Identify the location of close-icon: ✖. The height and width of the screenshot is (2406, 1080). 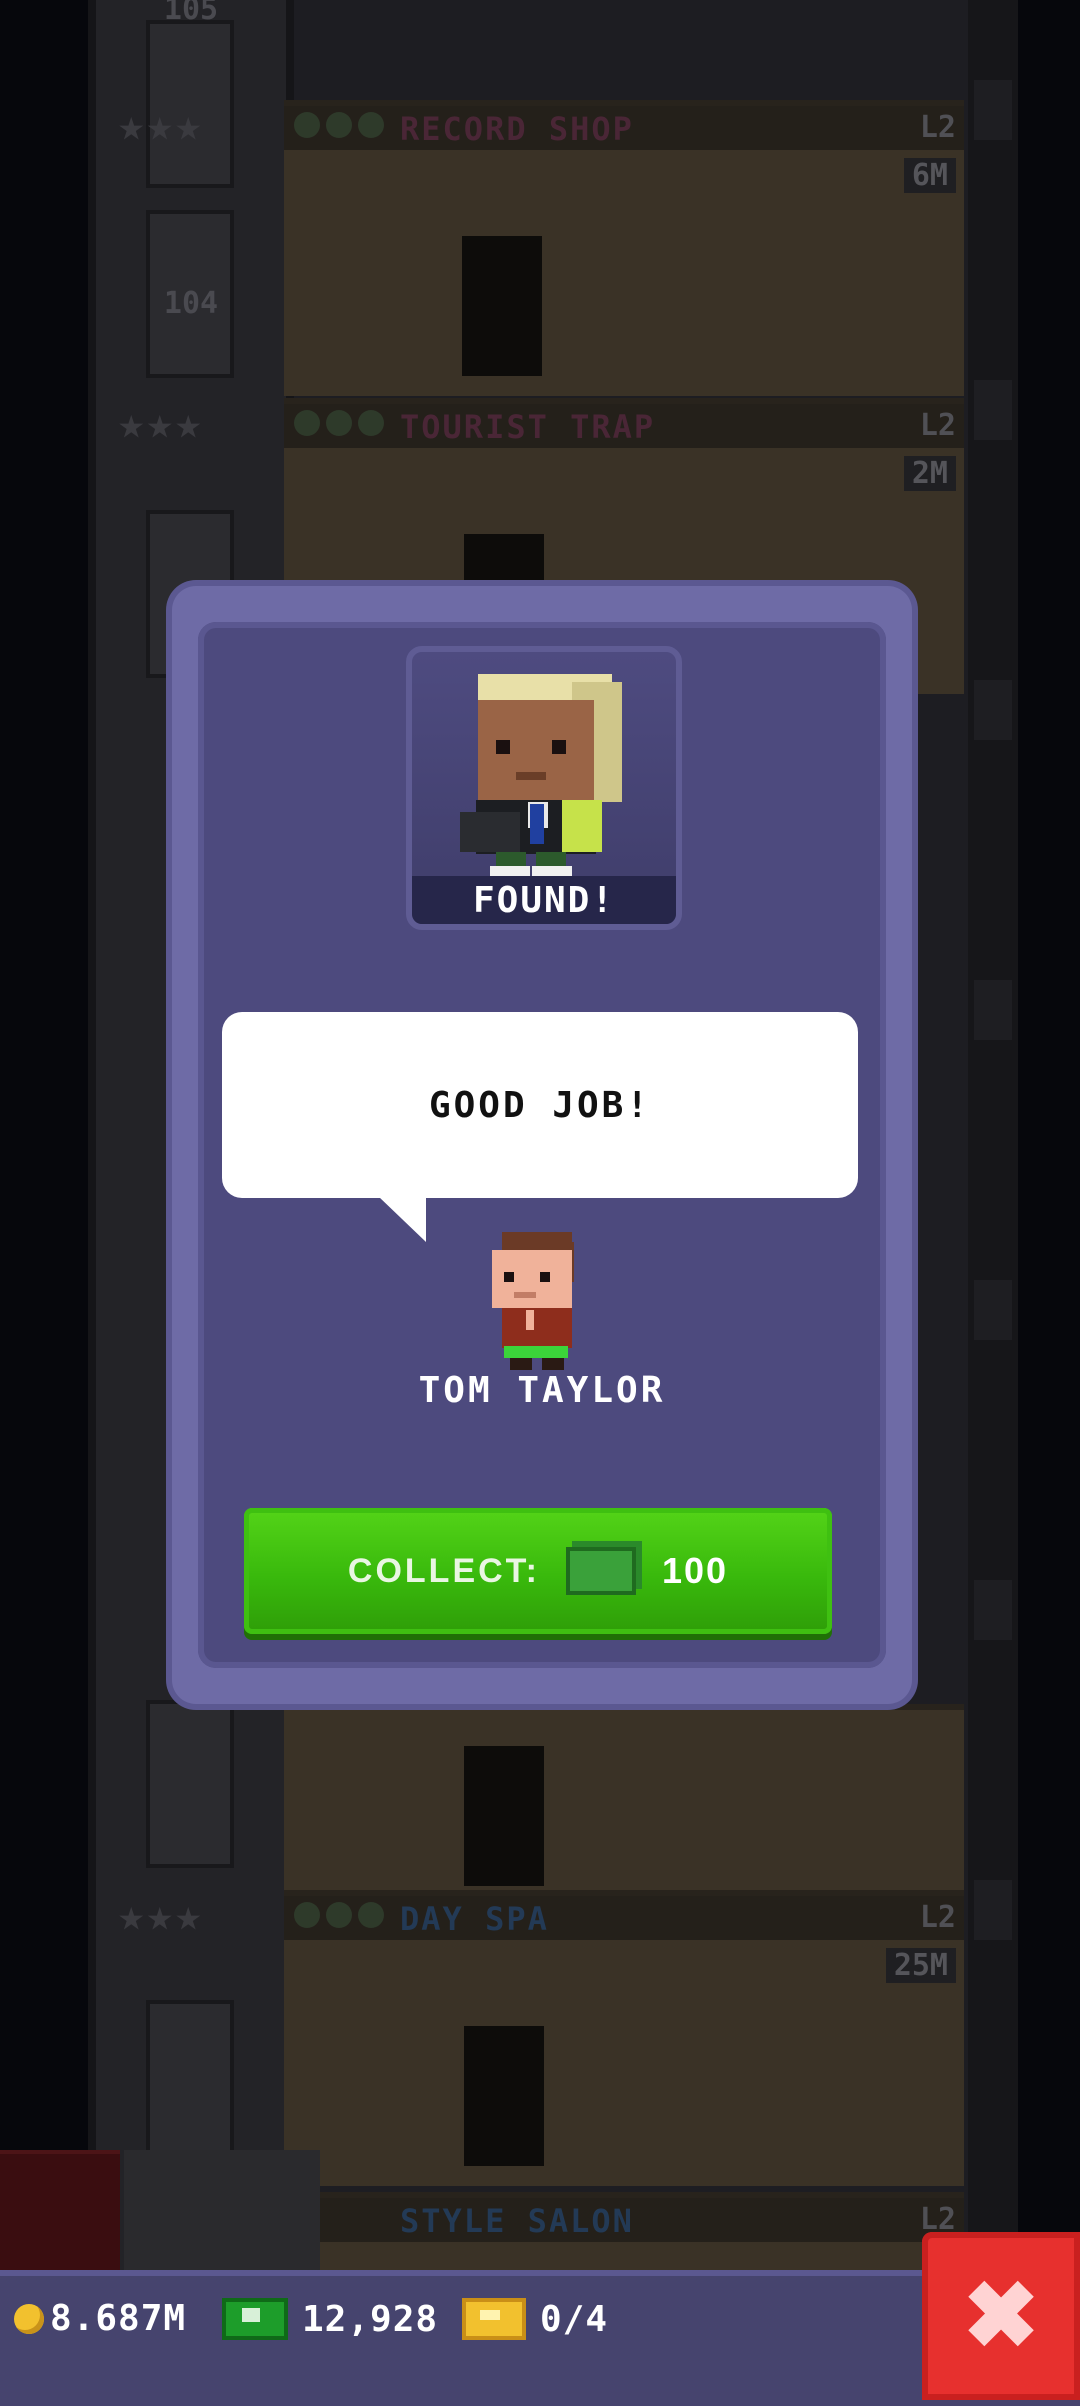
(1001, 2316).